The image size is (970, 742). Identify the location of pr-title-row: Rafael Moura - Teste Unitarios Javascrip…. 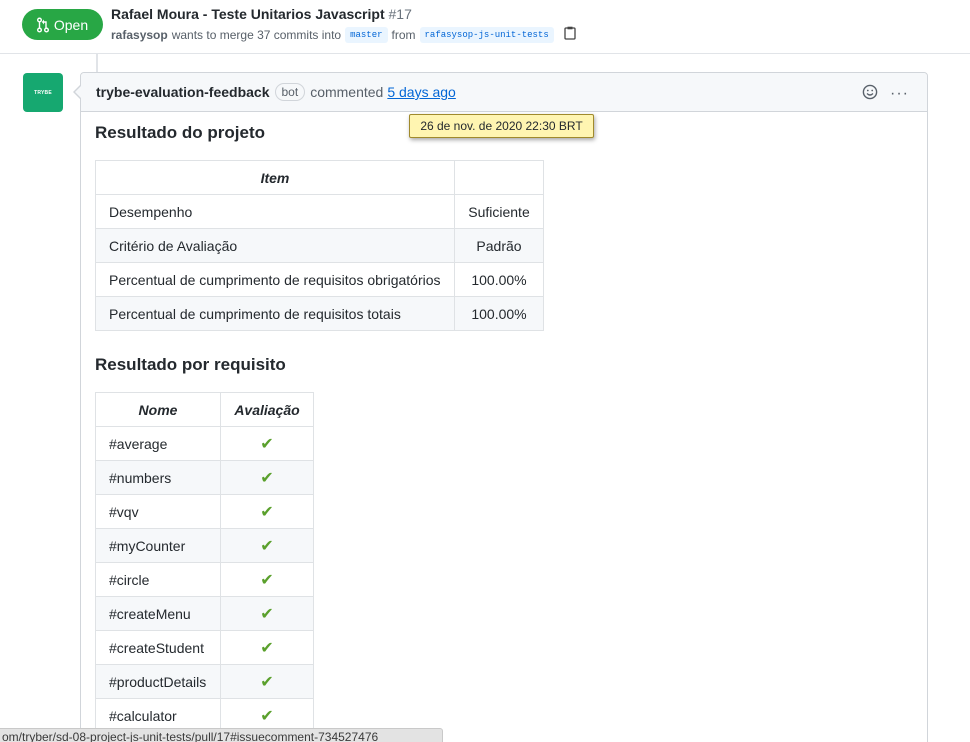
(261, 14).